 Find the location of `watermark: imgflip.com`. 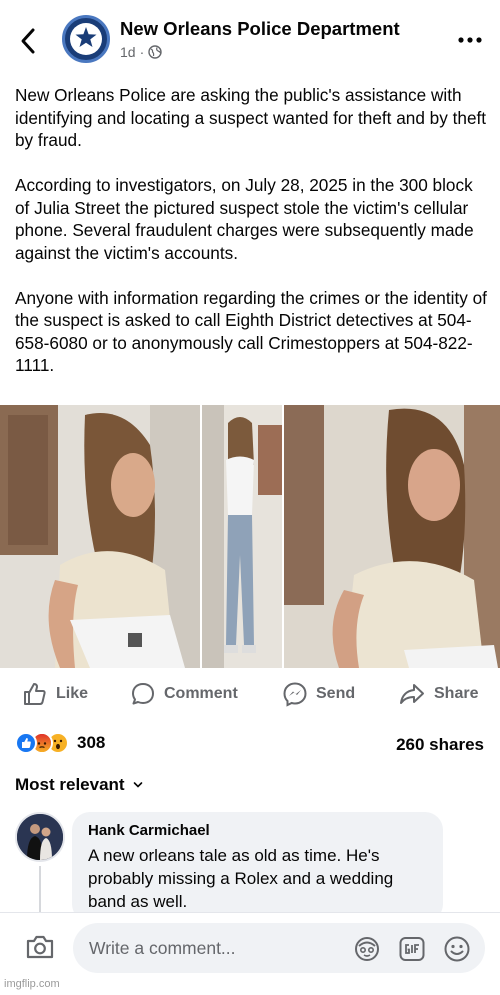

watermark: imgflip.com is located at coordinates (32, 984).